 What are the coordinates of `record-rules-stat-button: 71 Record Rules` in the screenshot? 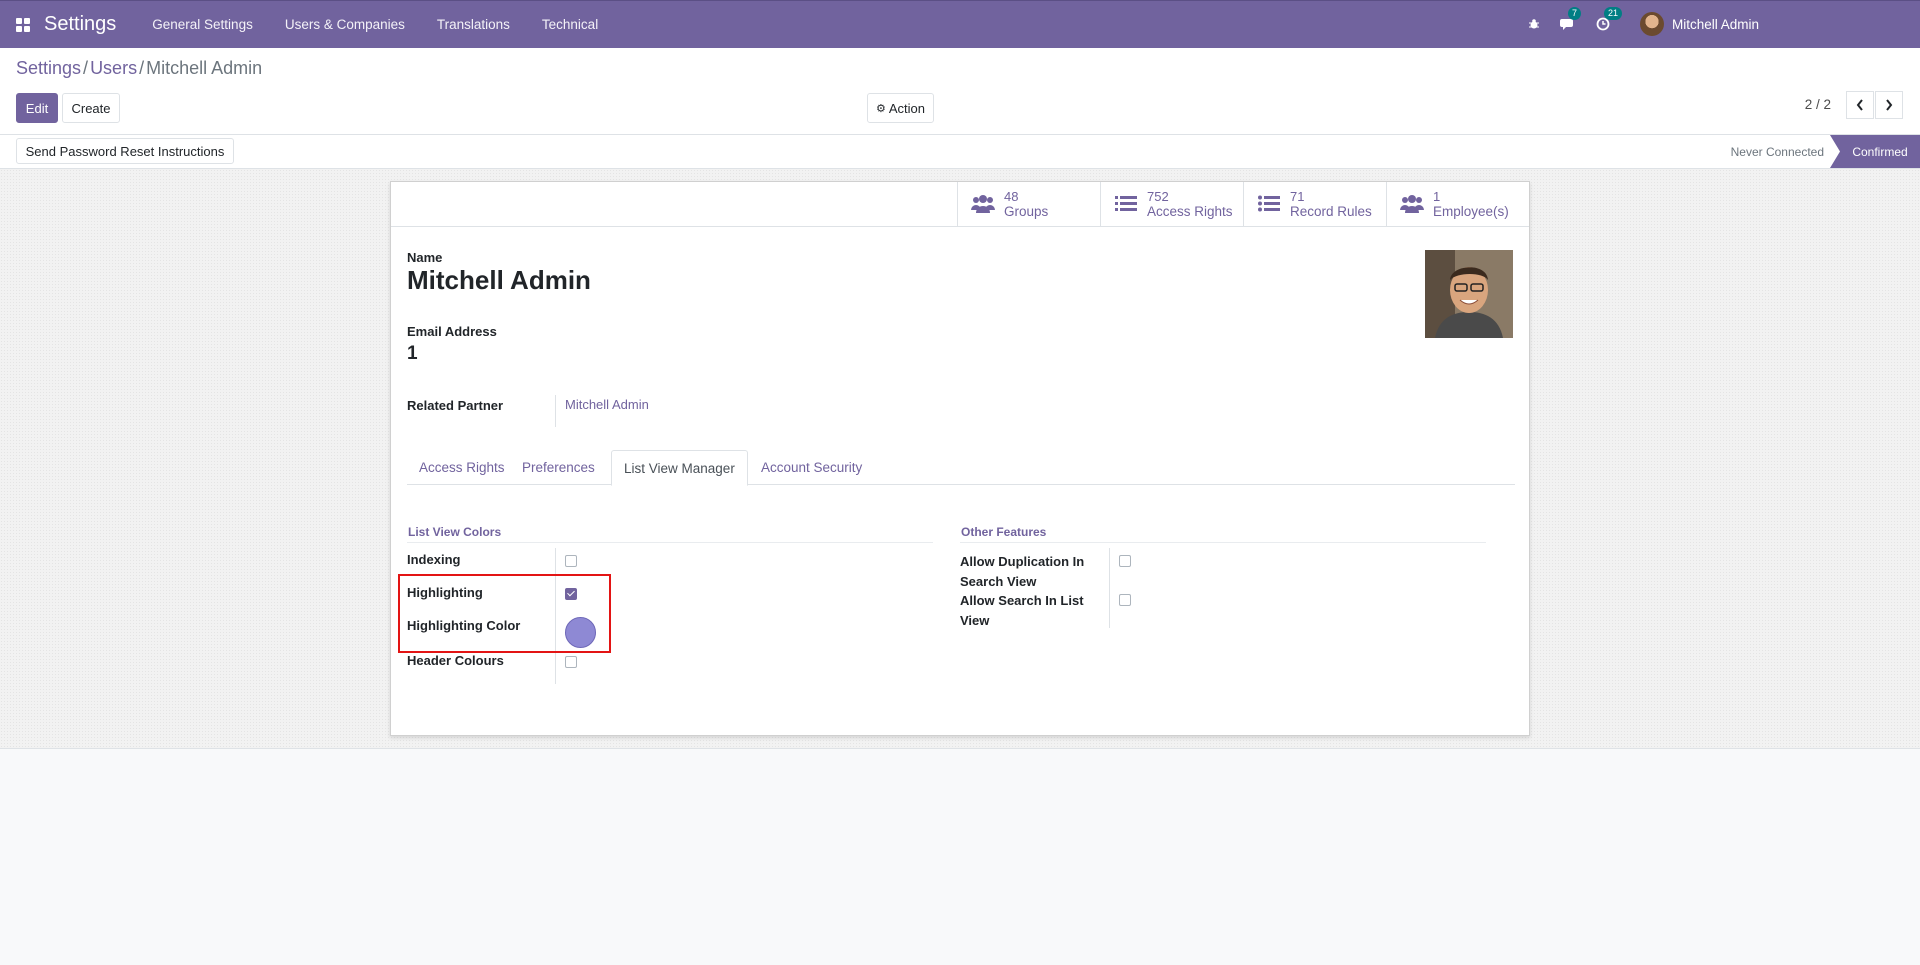 It's located at (1314, 204).